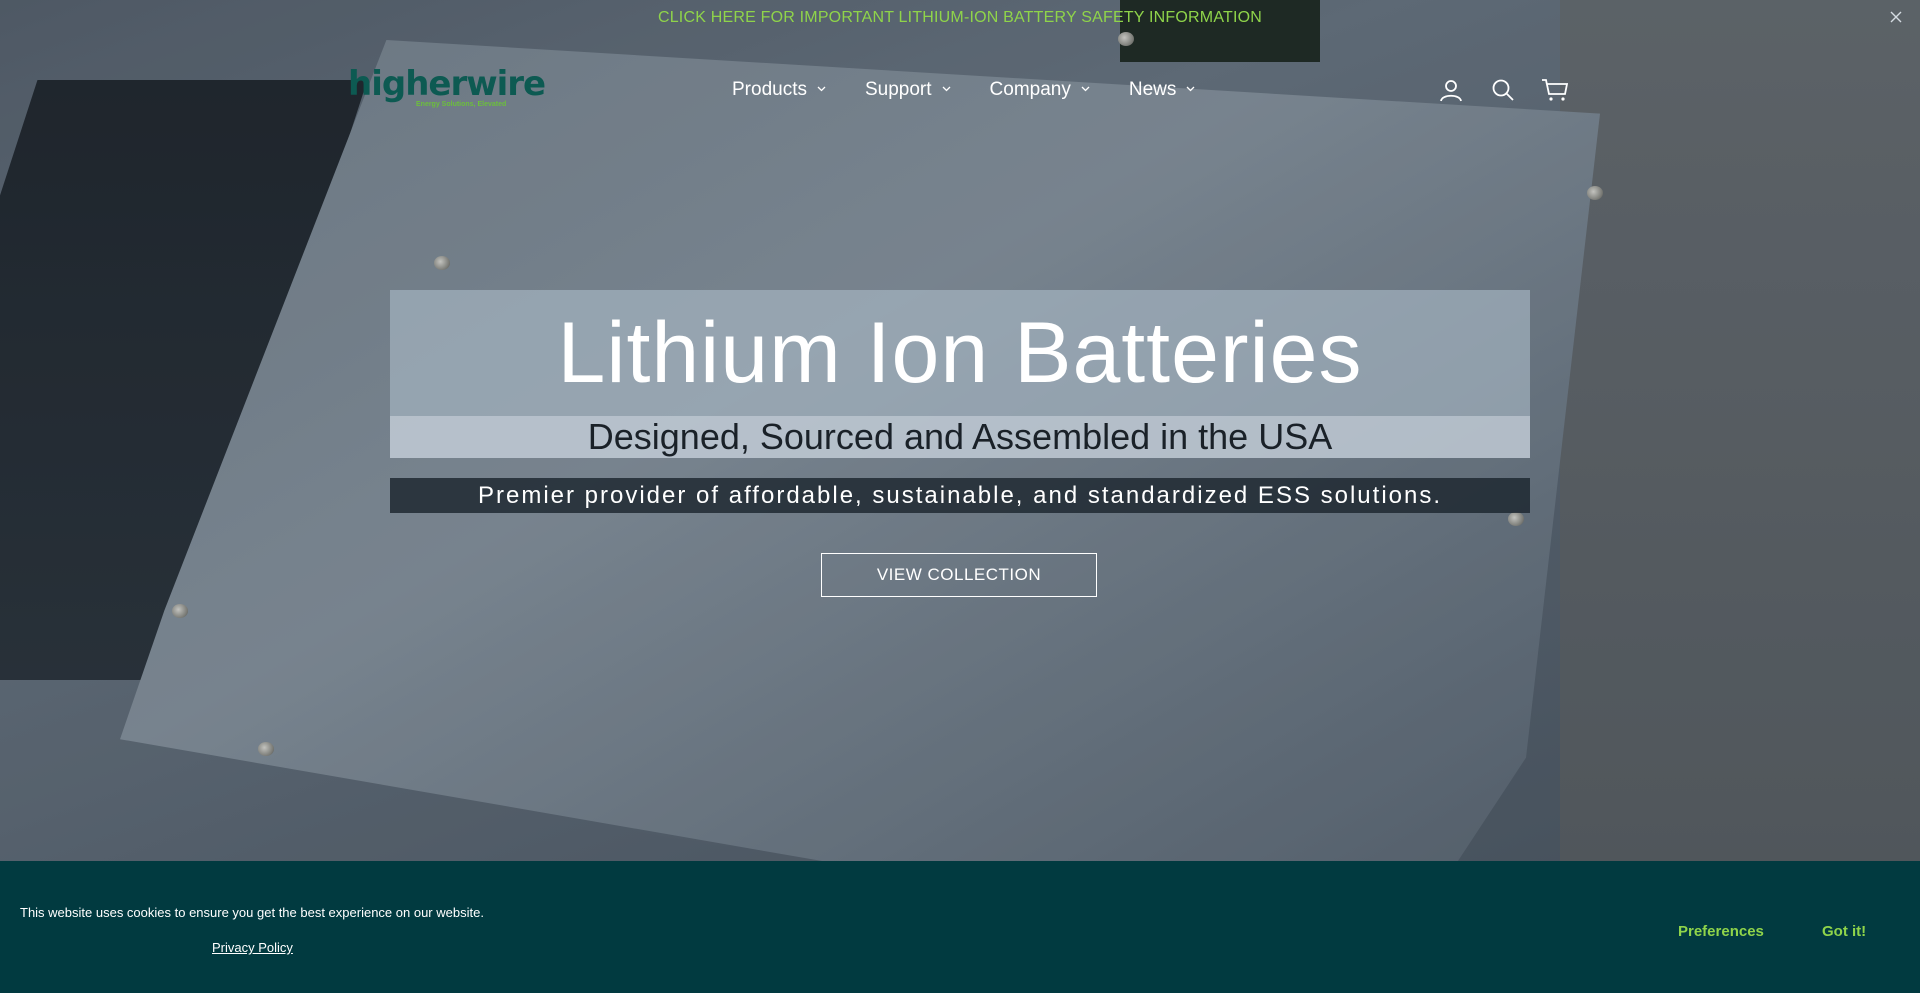  Describe the element at coordinates (1451, 90) in the screenshot. I see `account-icon` at that location.